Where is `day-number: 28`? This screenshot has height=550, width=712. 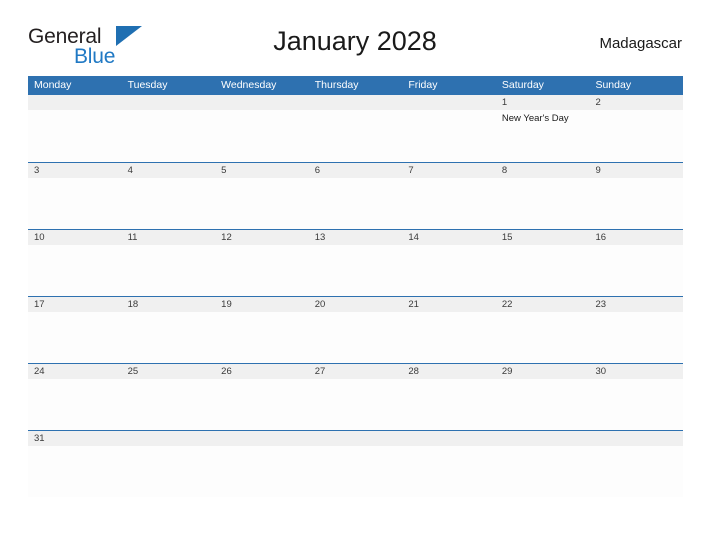
day-number: 28 is located at coordinates (449, 371).